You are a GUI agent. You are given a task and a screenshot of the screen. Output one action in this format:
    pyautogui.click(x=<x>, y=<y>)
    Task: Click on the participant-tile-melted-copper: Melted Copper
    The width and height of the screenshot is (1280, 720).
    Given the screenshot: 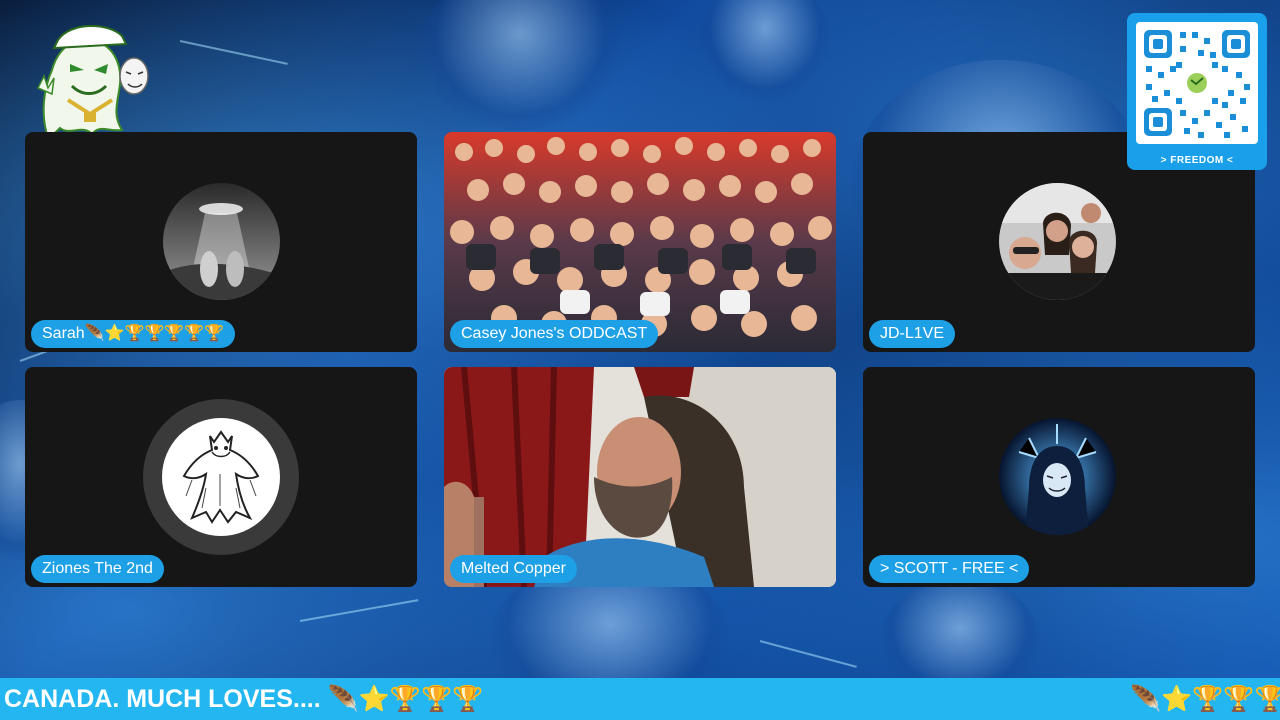 What is the action you would take?
    pyautogui.click(x=640, y=477)
    